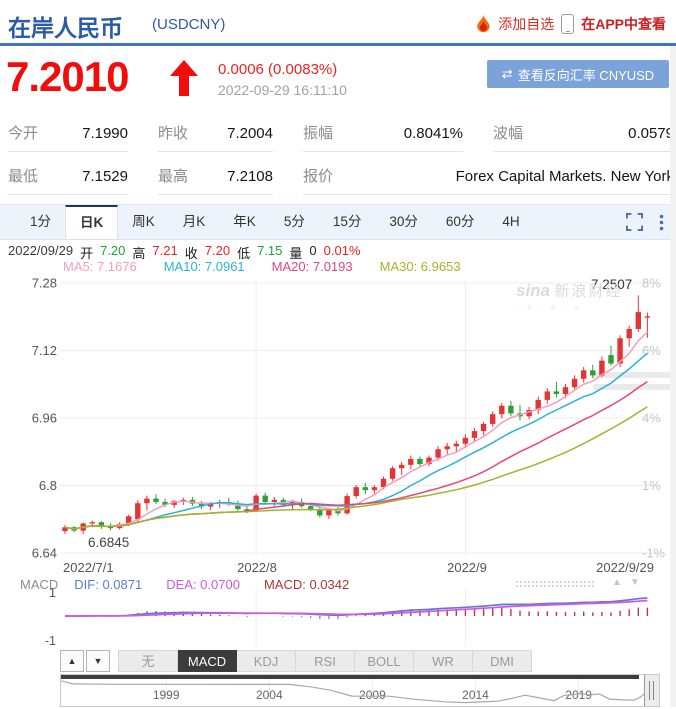 The width and height of the screenshot is (676, 709). Describe the element at coordinates (625, 567) in the screenshot. I see `x-axis-label: 2022/9/29` at that location.